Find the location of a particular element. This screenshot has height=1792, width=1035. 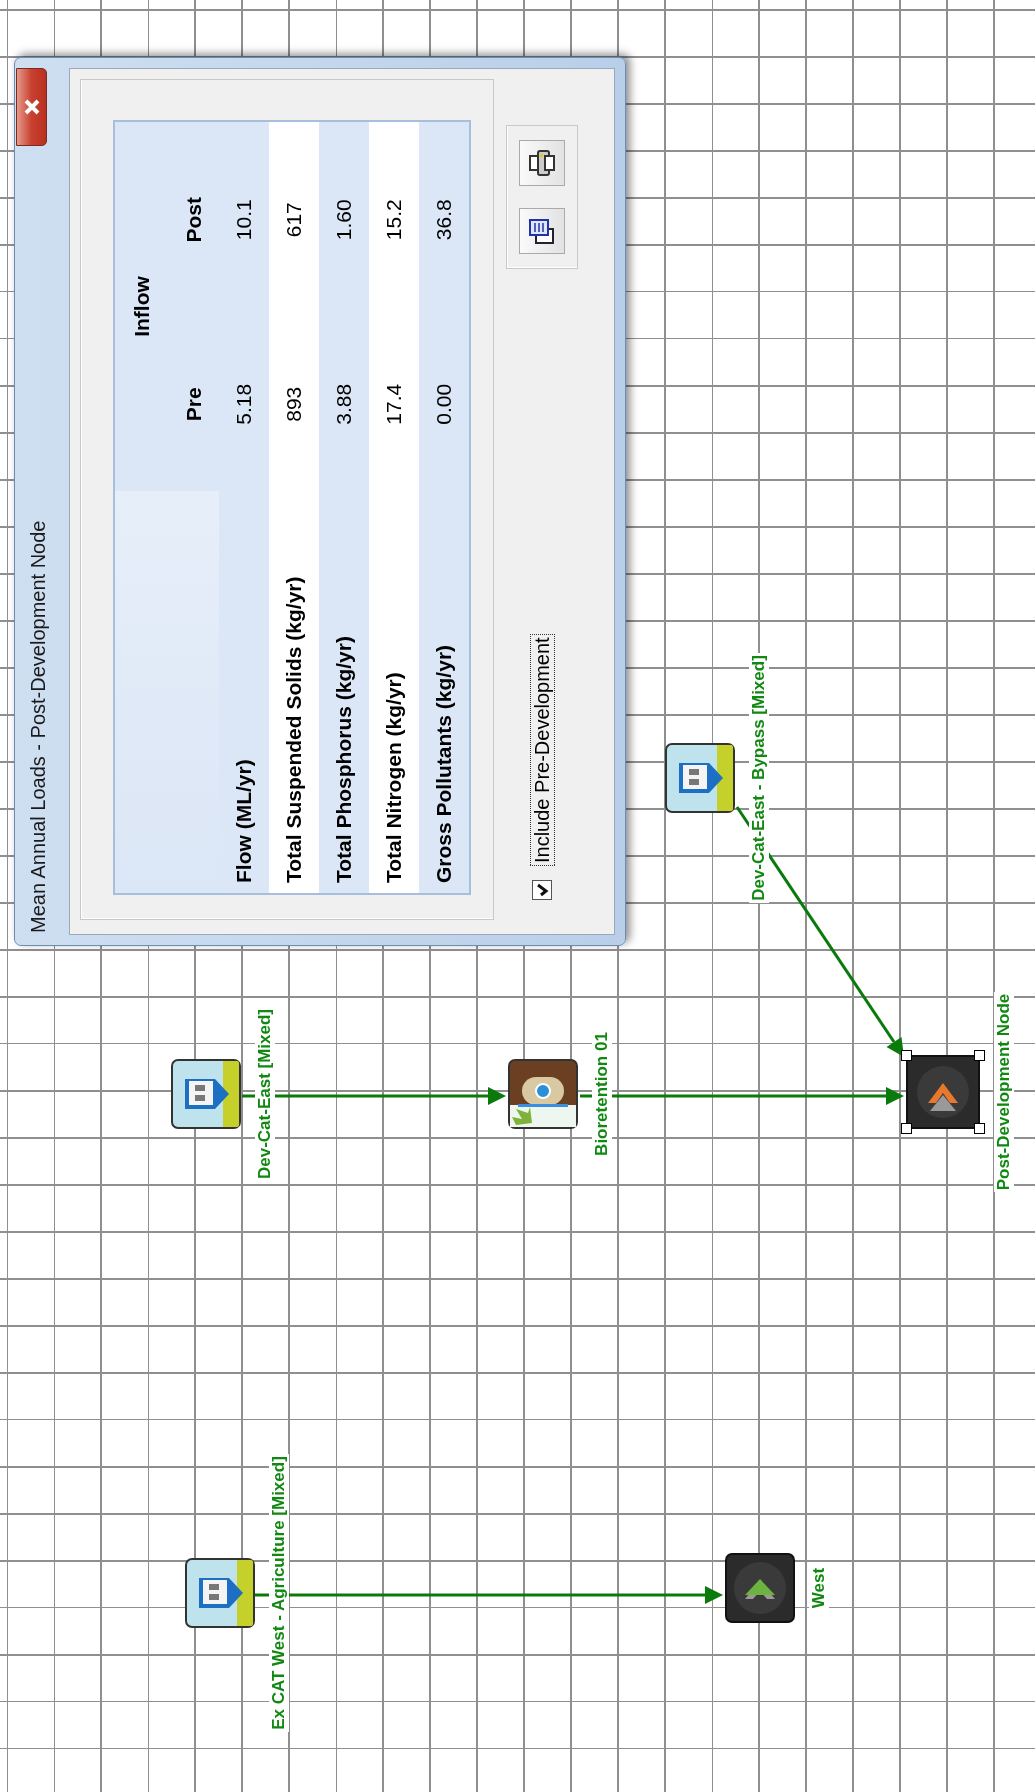

copy-button is located at coordinates (542, 231).